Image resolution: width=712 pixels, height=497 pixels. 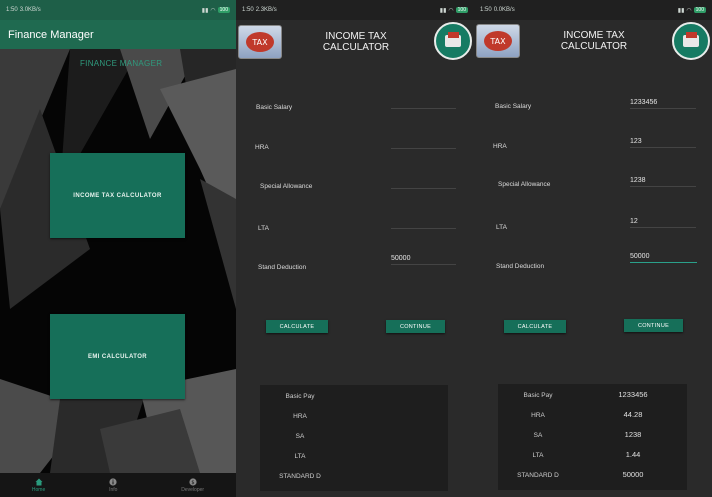 I want to click on status-bar: 1:50 3.0KB/s ▮▮ ◠ 100, so click(x=118, y=10).